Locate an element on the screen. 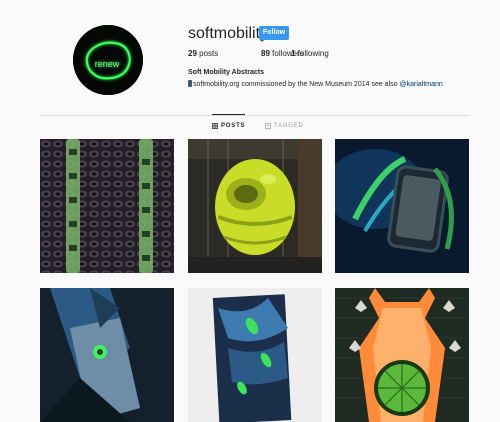 The image size is (500, 422). tab-tagged: TAGGED is located at coordinates (284, 126).